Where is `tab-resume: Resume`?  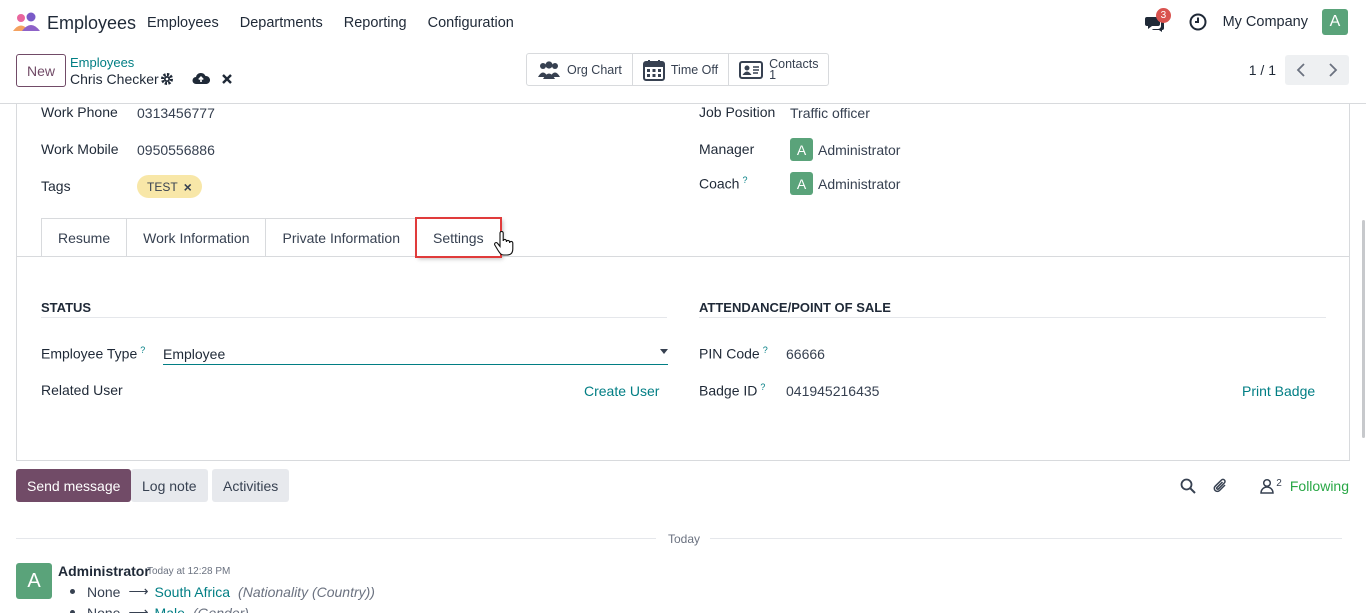
tab-resume: Resume is located at coordinates (84, 237).